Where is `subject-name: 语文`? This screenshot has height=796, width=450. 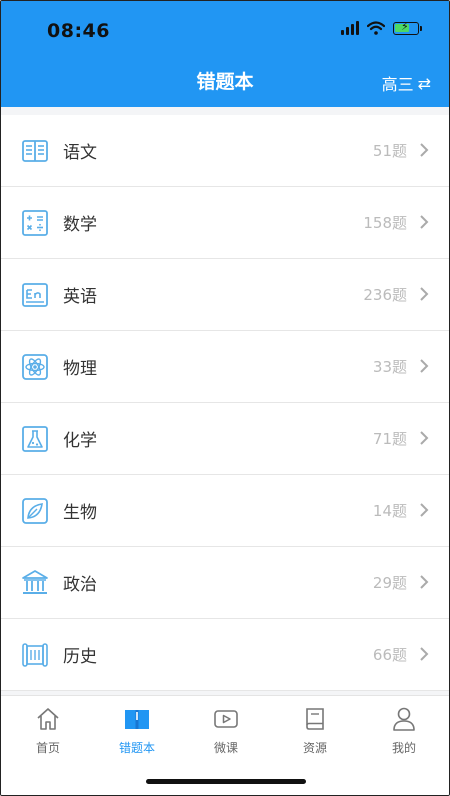 subject-name: 语文 is located at coordinates (80, 153).